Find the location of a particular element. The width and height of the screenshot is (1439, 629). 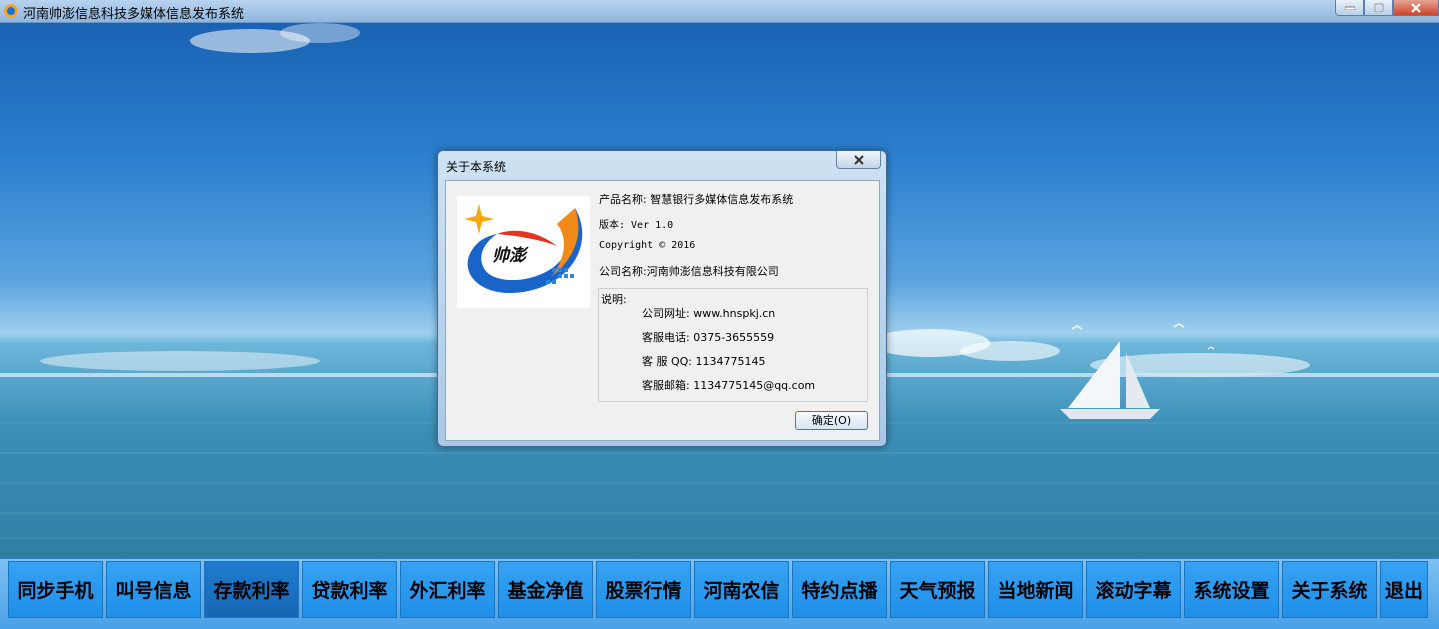

title-bar: 河南帅澎信息科技多媒体信息发布系统 is located at coordinates (719, 11).